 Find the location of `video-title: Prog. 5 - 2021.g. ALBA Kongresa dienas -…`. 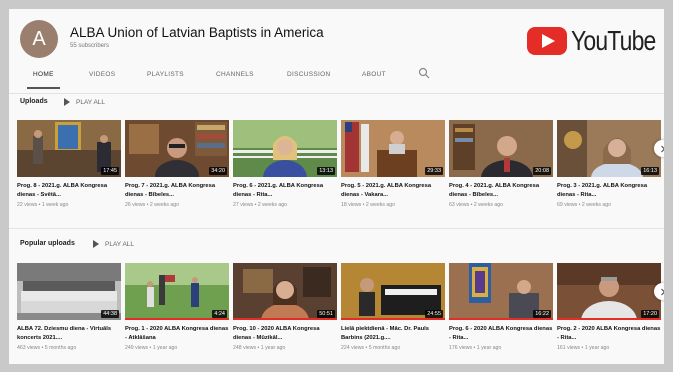

video-title: Prog. 5 - 2021.g. ALBA Kongresa dienas -… is located at coordinates (393, 191).